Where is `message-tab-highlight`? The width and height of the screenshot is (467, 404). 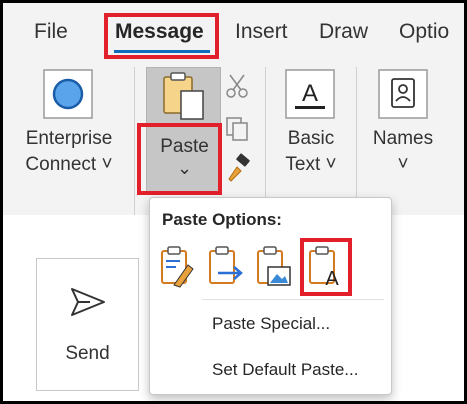 message-tab-highlight is located at coordinates (161, 36).